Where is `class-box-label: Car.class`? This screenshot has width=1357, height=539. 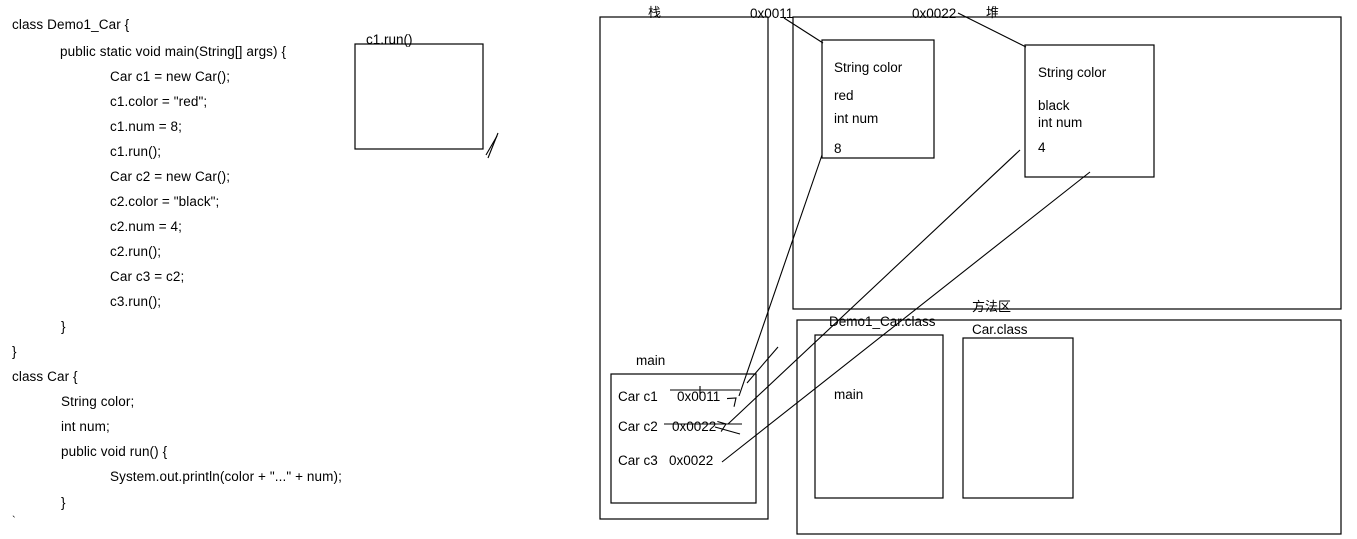
class-box-label: Car.class is located at coordinates (1000, 329).